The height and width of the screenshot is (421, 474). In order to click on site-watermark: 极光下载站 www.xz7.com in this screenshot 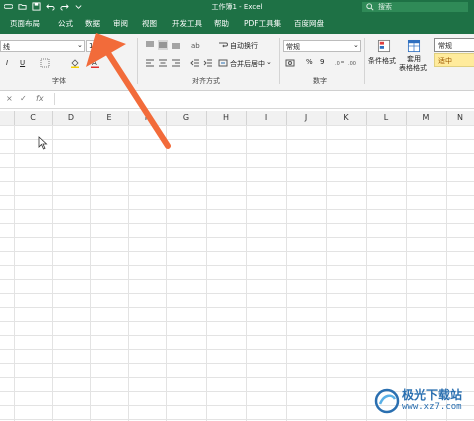, I will do `click(422, 402)`.